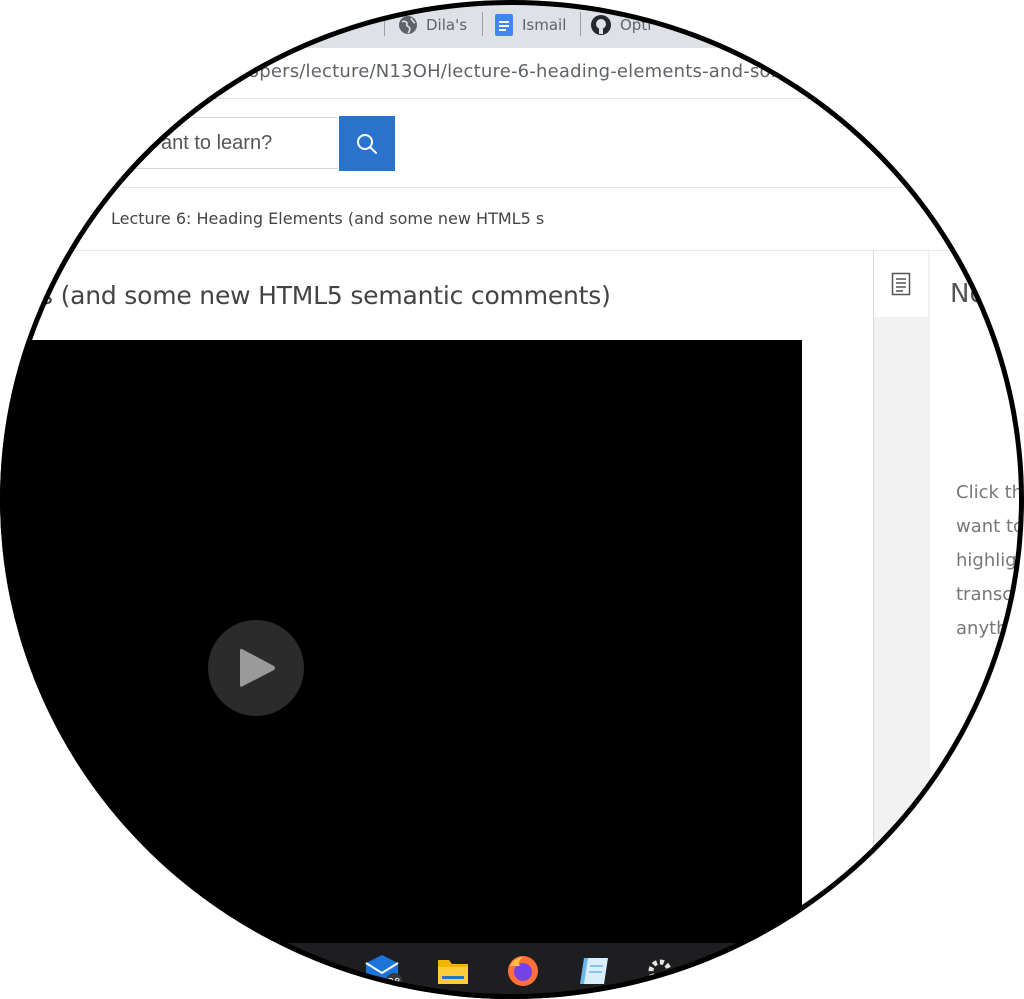 The width and height of the screenshot is (1024, 999). What do you see at coordinates (968, 294) in the screenshot?
I see `notes-title: No` at bounding box center [968, 294].